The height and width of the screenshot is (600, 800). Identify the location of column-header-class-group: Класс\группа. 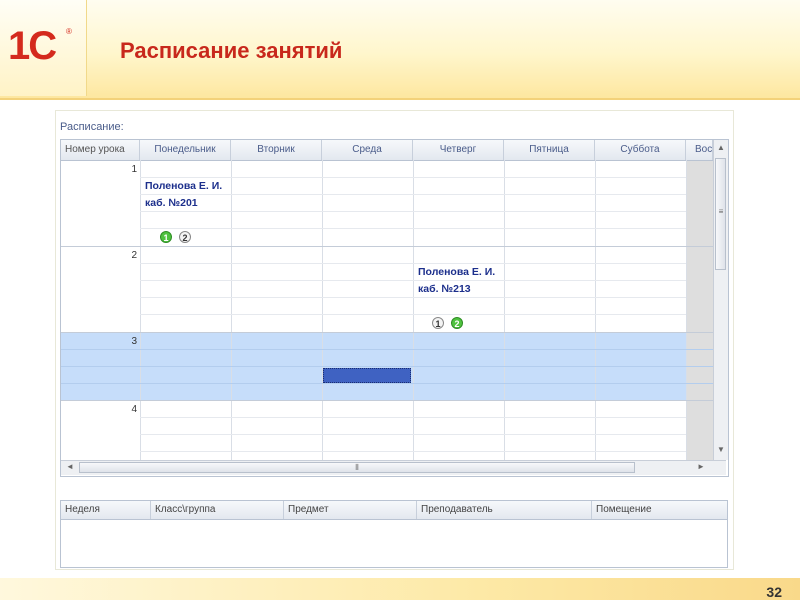
(217, 510).